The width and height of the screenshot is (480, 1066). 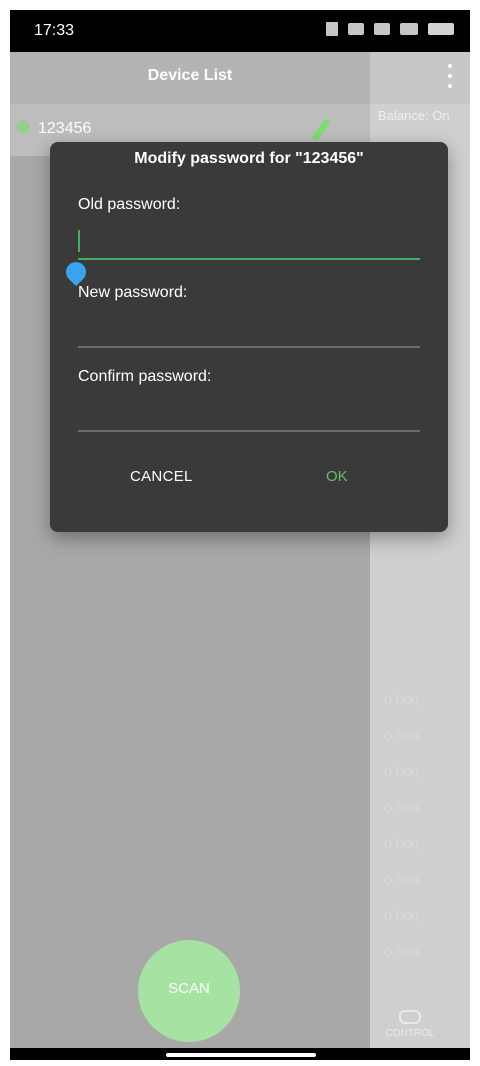 I want to click on home-indicator, so click(x=241, y=1055).